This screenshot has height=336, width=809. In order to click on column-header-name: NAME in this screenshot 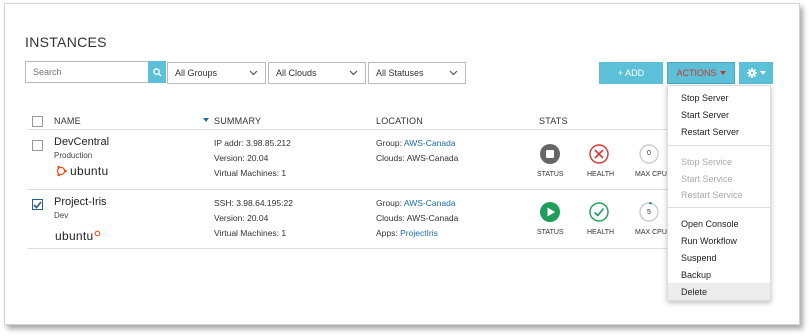, I will do `click(67, 121)`.